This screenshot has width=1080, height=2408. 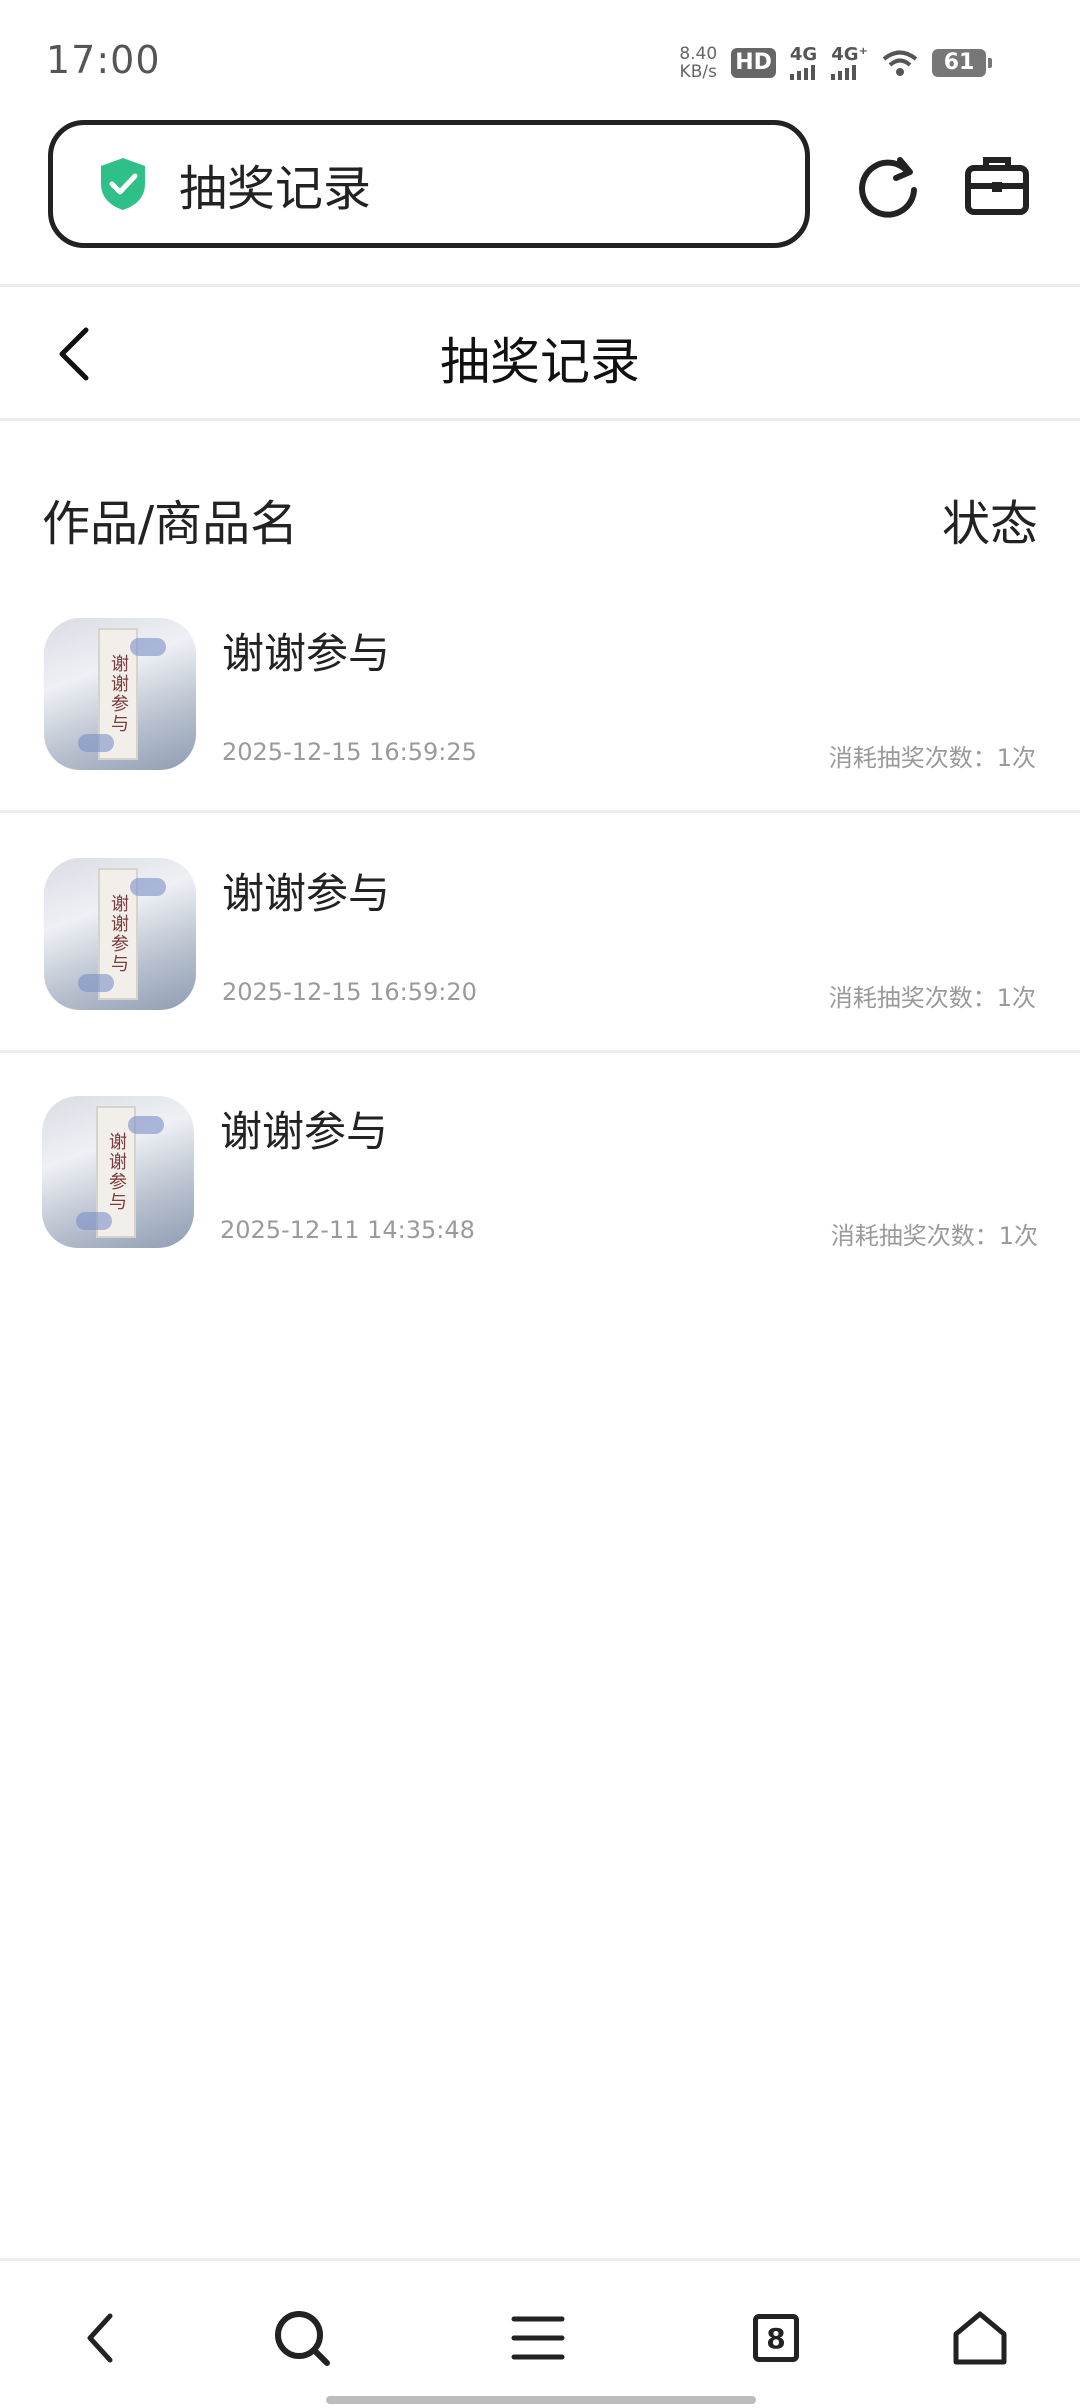 What do you see at coordinates (170, 524) in the screenshot?
I see `column-name-header: 作品/商品名` at bounding box center [170, 524].